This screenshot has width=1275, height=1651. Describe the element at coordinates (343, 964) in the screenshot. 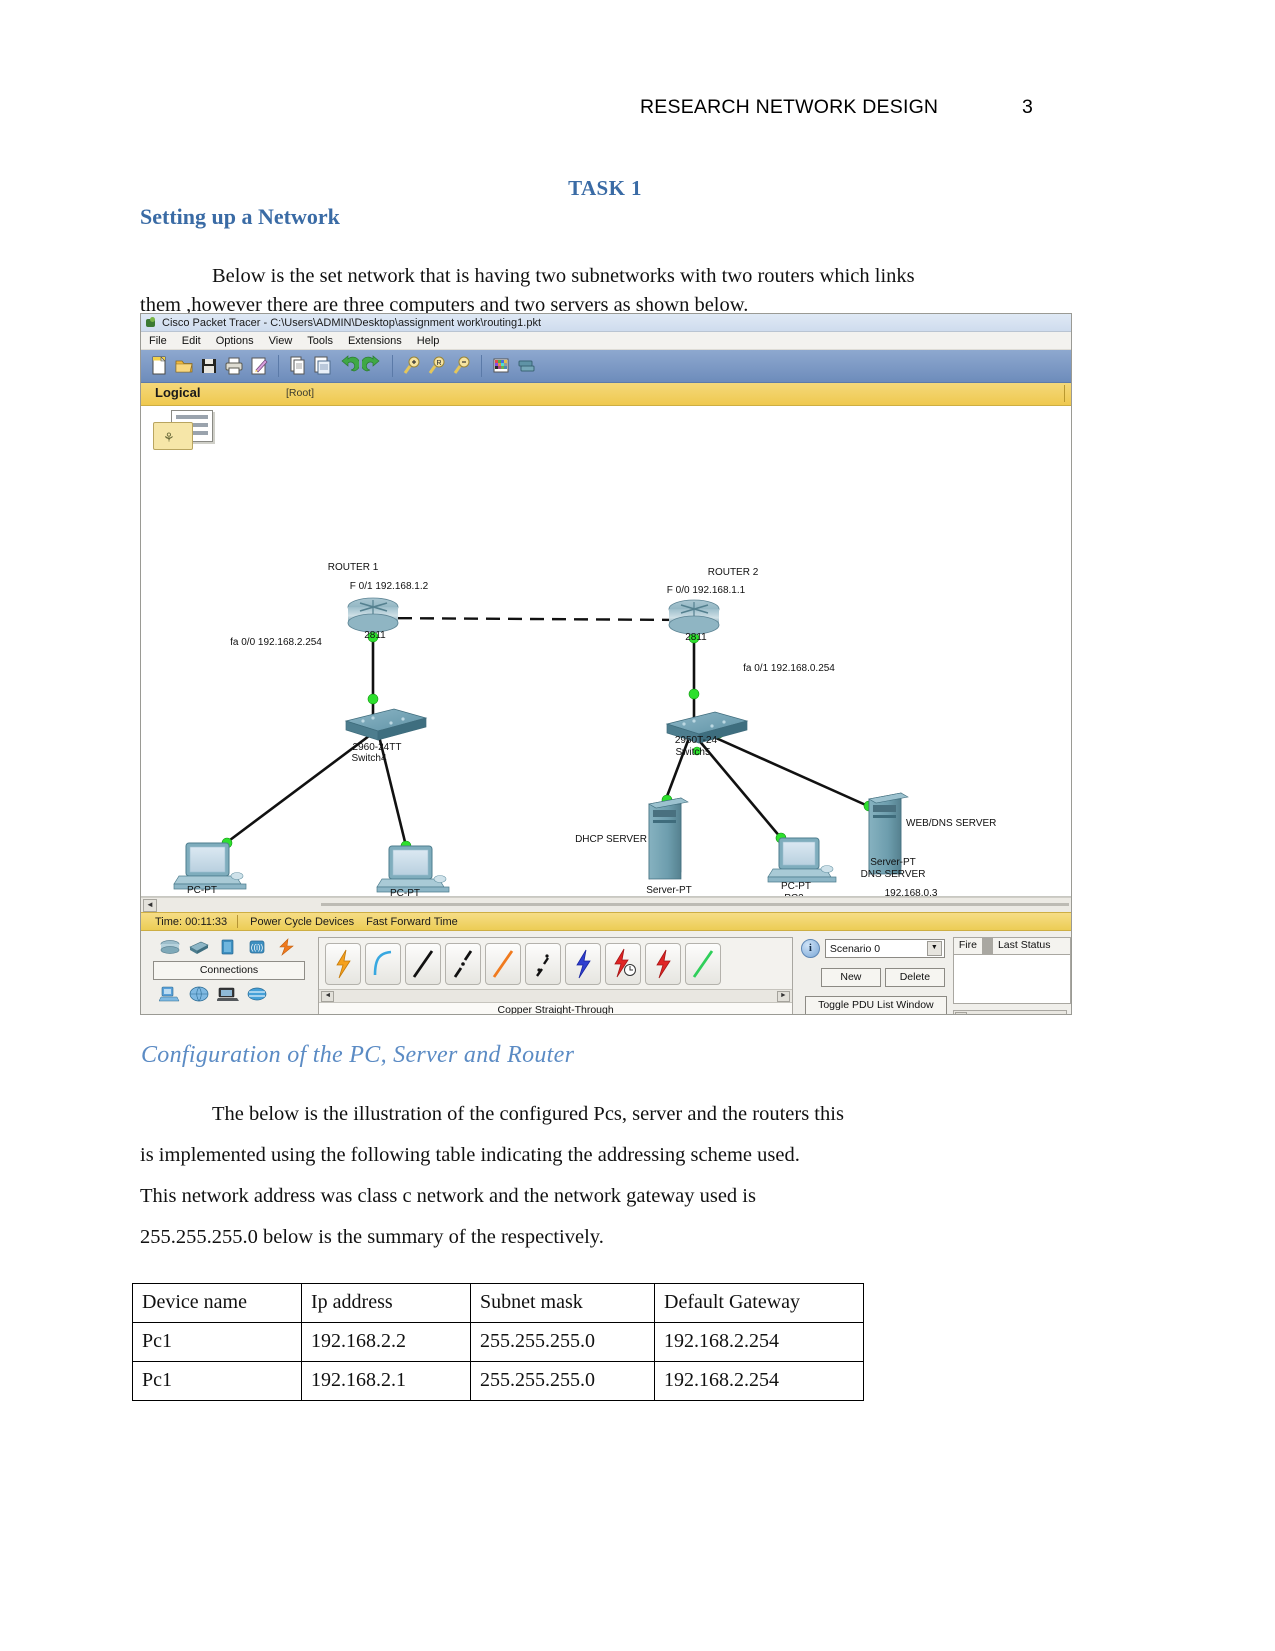

I see `automatic-connection-icon` at that location.